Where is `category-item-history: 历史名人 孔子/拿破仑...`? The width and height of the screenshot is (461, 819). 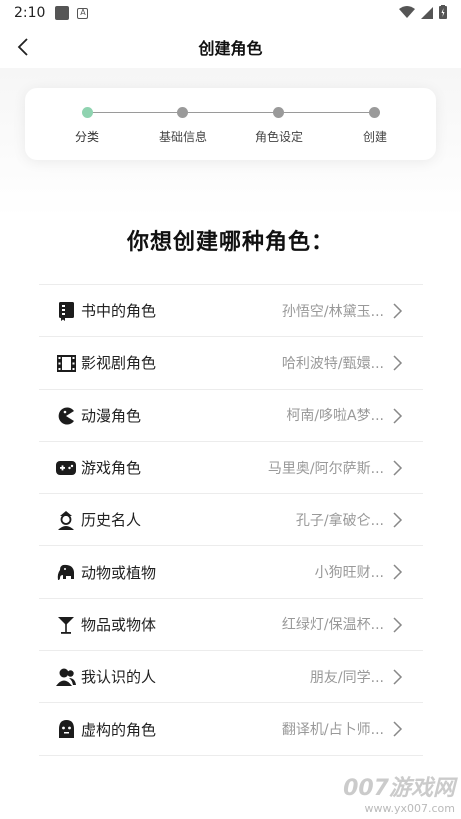
category-item-history: 历史名人 孔子/拿破仑... is located at coordinates (231, 520).